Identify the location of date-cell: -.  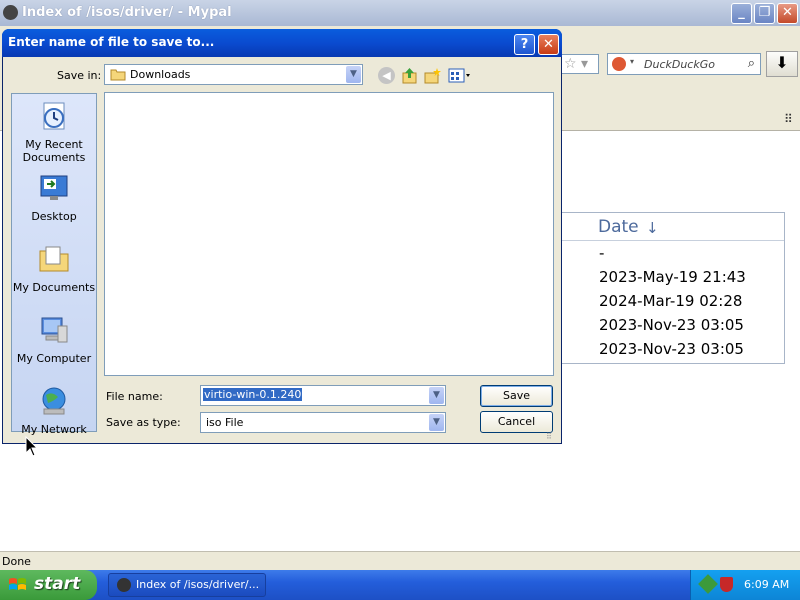
(602, 253).